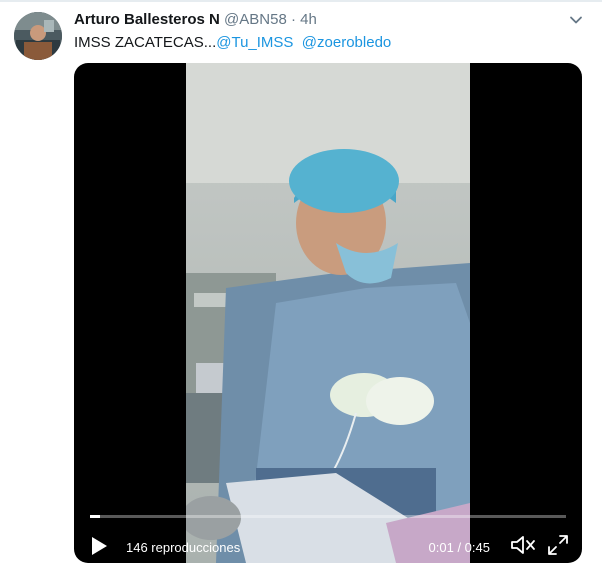  I want to click on mention-link: @Tu_IMSS, so click(254, 42).